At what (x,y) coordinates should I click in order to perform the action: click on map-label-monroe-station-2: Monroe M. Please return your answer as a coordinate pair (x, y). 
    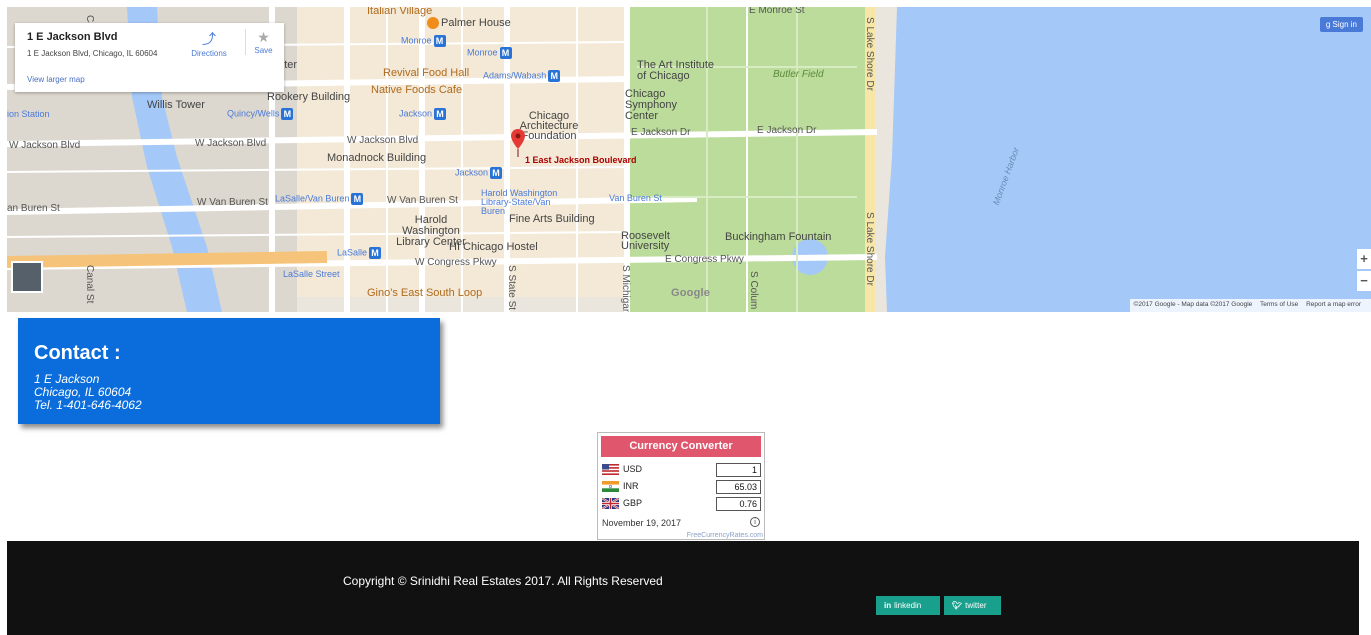
    Looking at the image, I should click on (489, 53).